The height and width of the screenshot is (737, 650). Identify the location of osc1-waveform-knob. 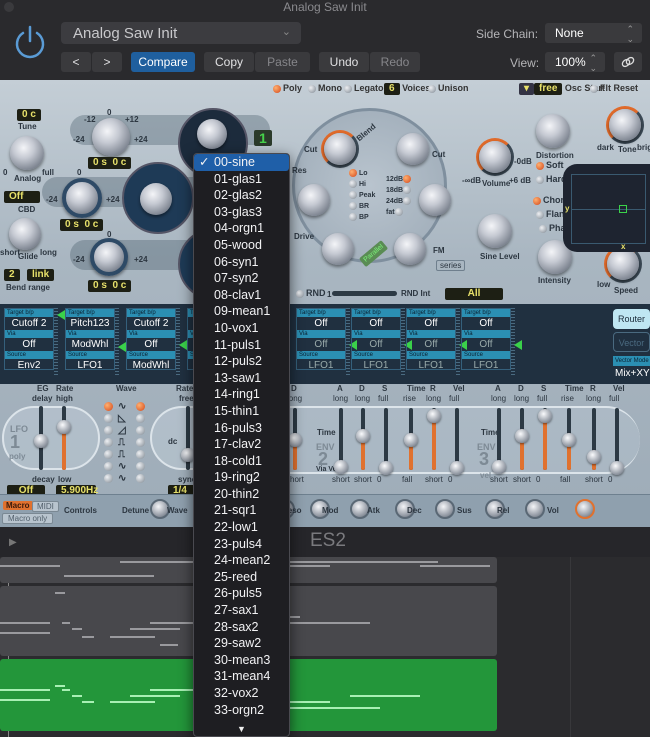
(212, 134).